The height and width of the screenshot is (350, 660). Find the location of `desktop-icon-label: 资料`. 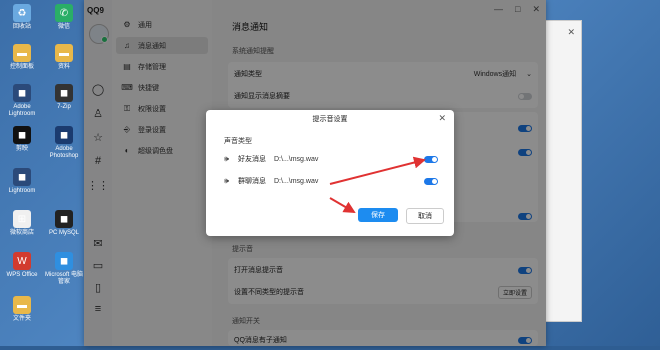

desktop-icon-label: 资料 is located at coordinates (63, 67).